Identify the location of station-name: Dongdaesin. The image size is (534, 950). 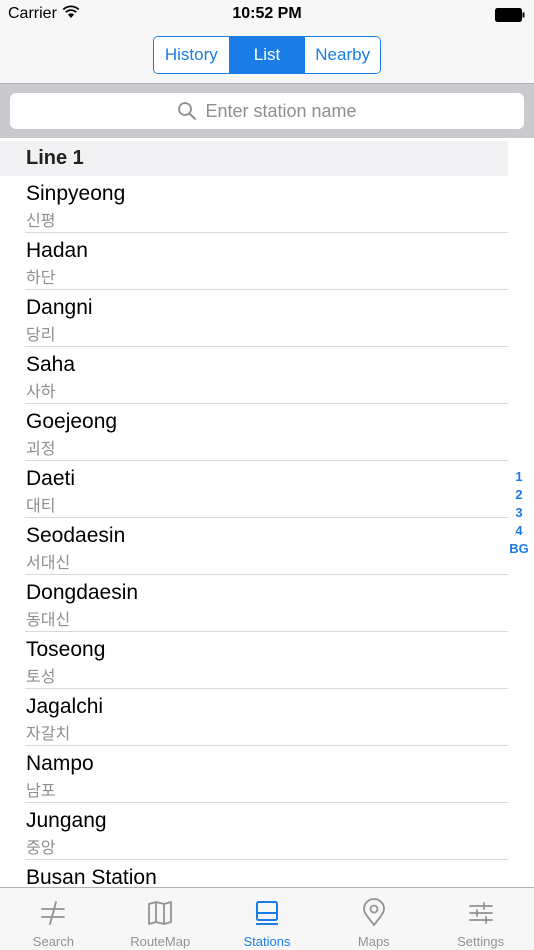
(82, 592).